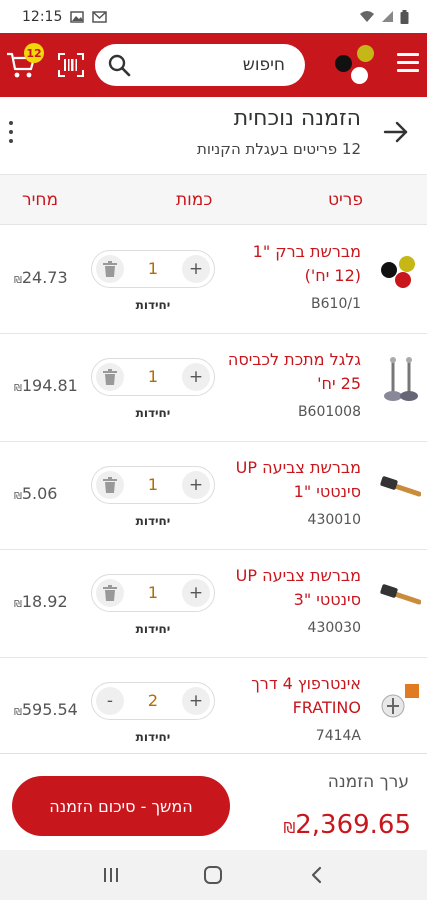  What do you see at coordinates (400, 380) in the screenshot?
I see `metal-wheel-icon` at bounding box center [400, 380].